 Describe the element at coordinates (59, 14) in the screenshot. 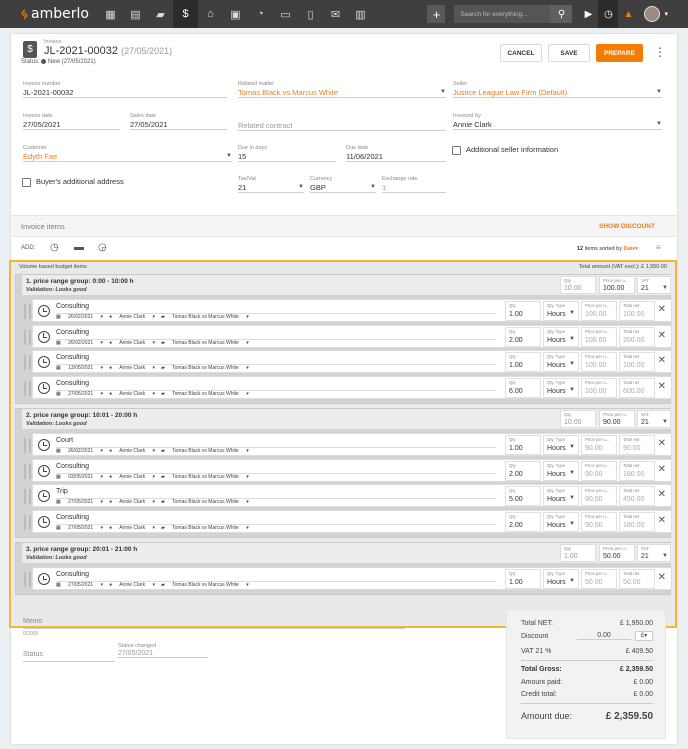

I see `app-logo: ᛃ amberlo` at that location.